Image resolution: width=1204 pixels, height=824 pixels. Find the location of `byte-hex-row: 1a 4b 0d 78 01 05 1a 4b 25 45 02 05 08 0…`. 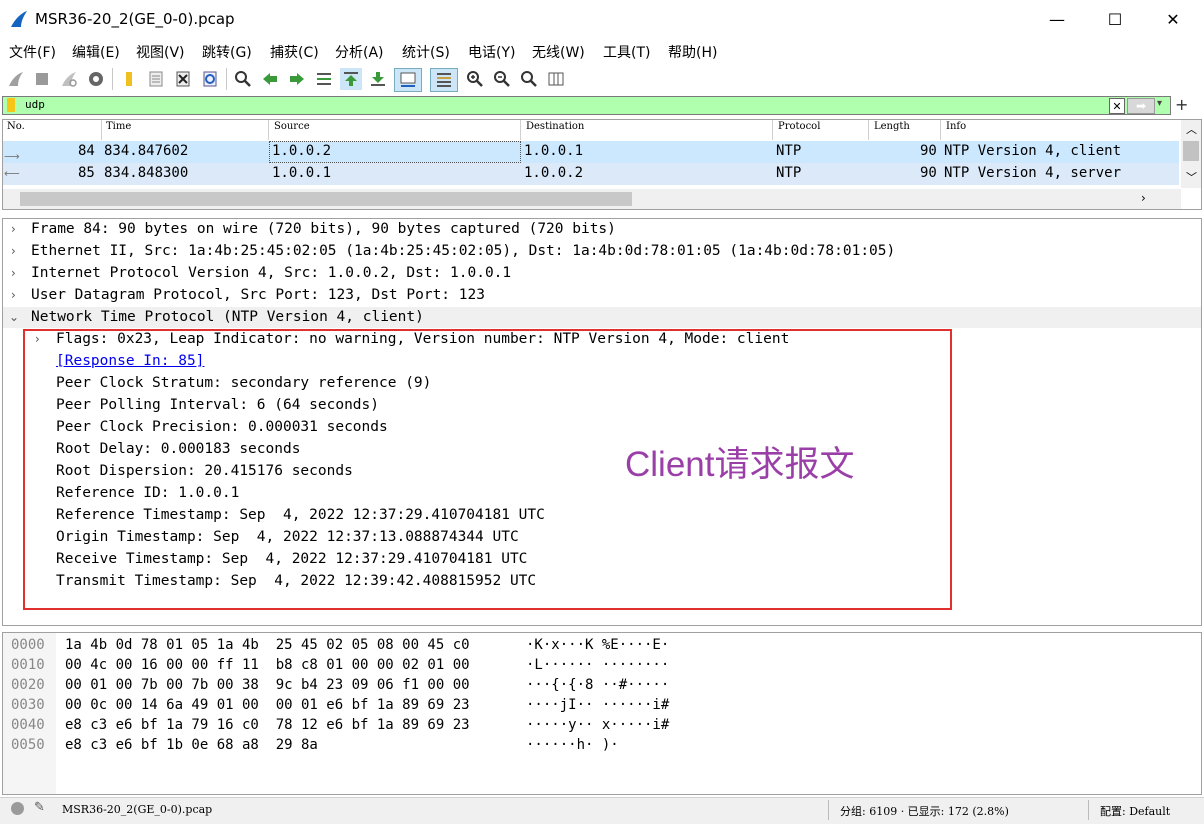

byte-hex-row: 1a 4b 0d 78 01 05 1a 4b 25 45 02 05 08 0… is located at coordinates (267, 645).